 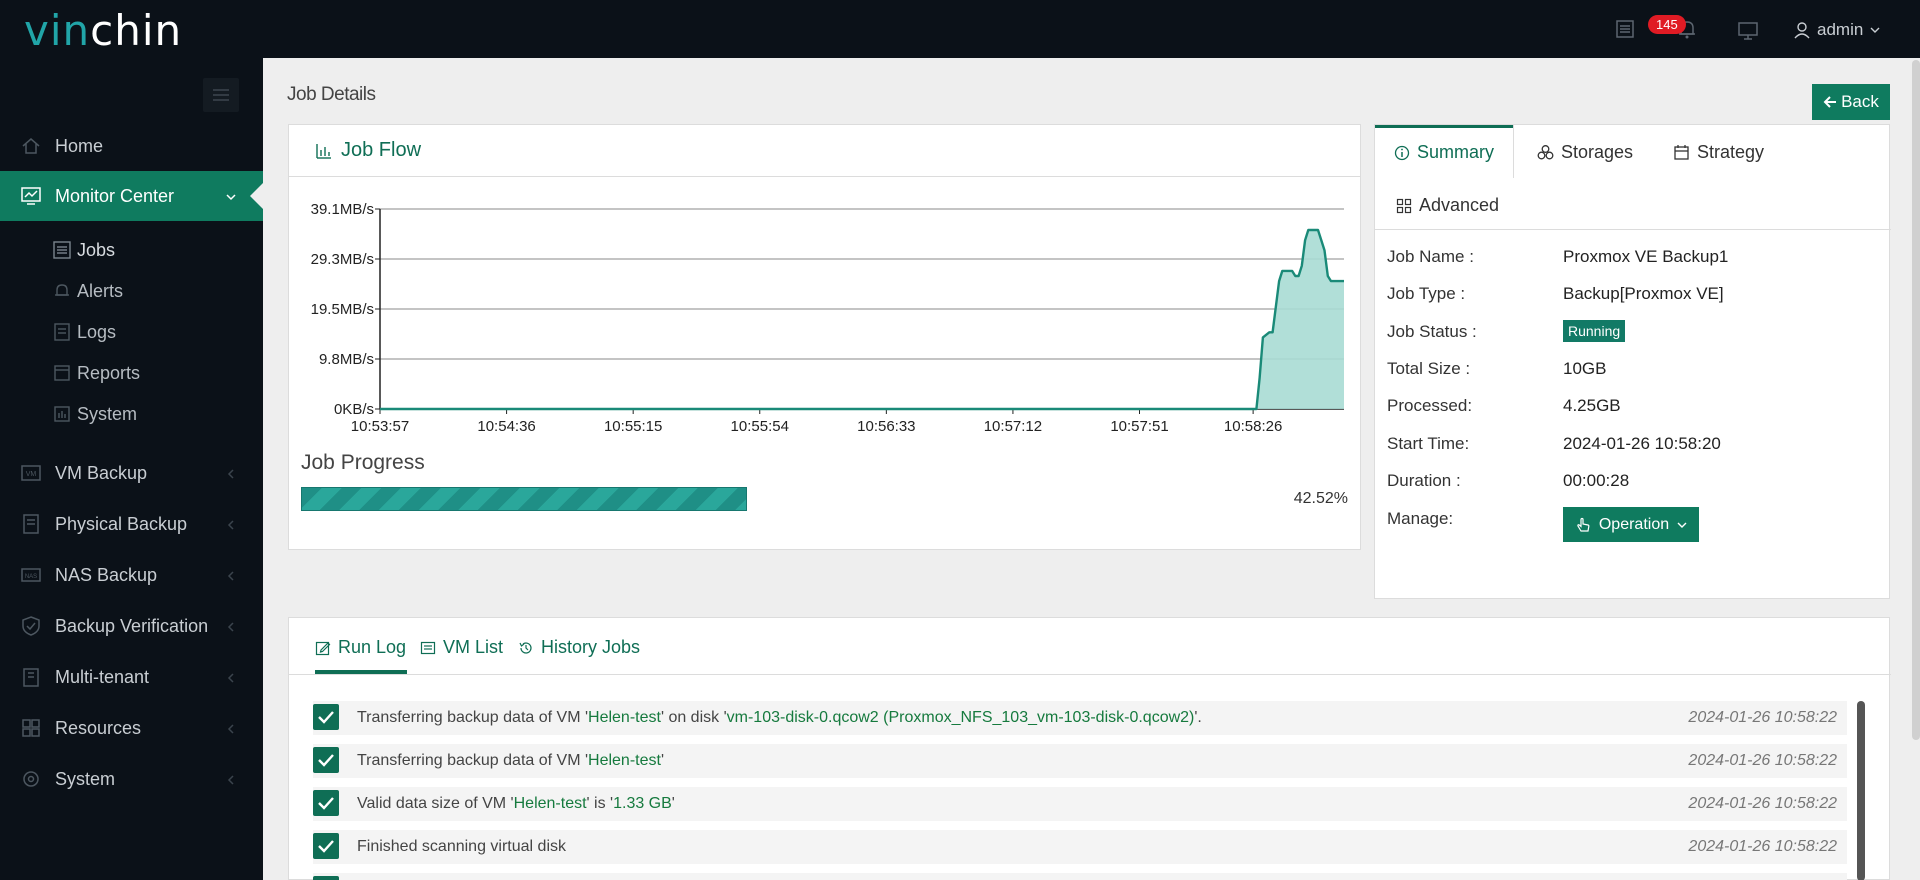 What do you see at coordinates (1444, 126) in the screenshot?
I see `tab-active-indicator` at bounding box center [1444, 126].